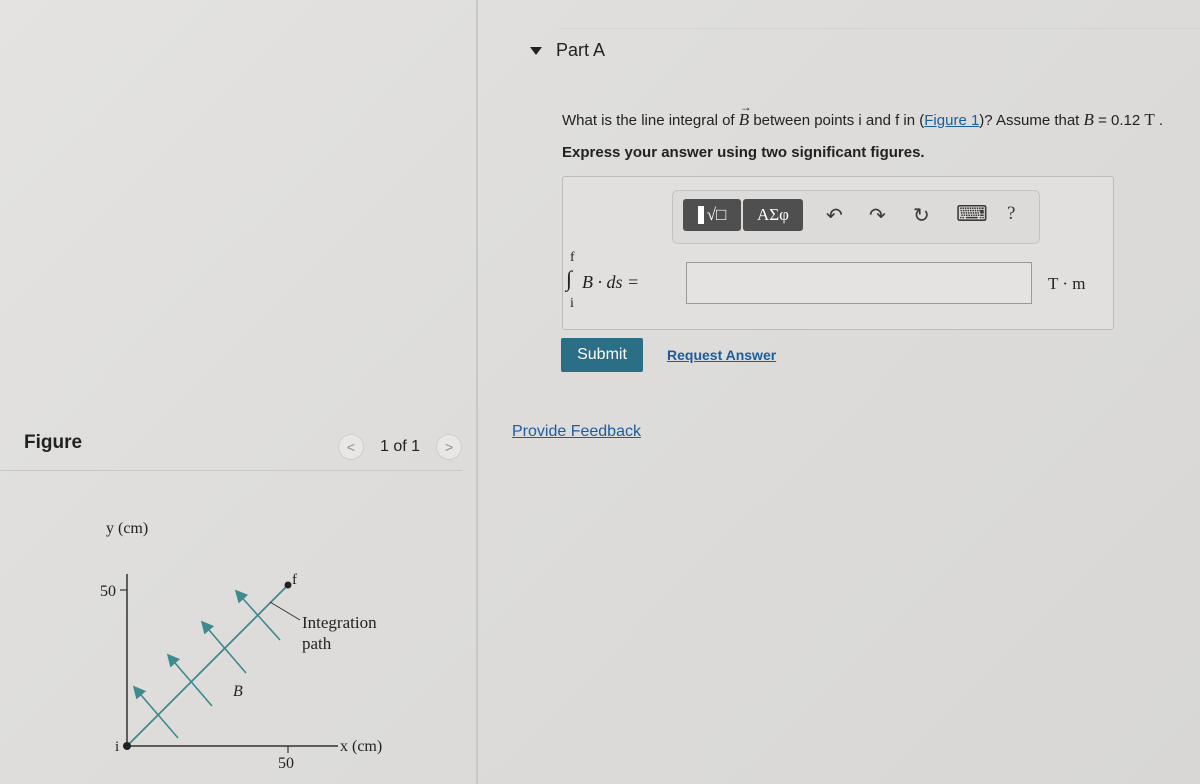 The height and width of the screenshot is (784, 1200). Describe the element at coordinates (856, 217) in the screenshot. I see `math-toolbar: √□ ΑΣφ ↶ ↷ ↻ ⌨ ?` at that location.